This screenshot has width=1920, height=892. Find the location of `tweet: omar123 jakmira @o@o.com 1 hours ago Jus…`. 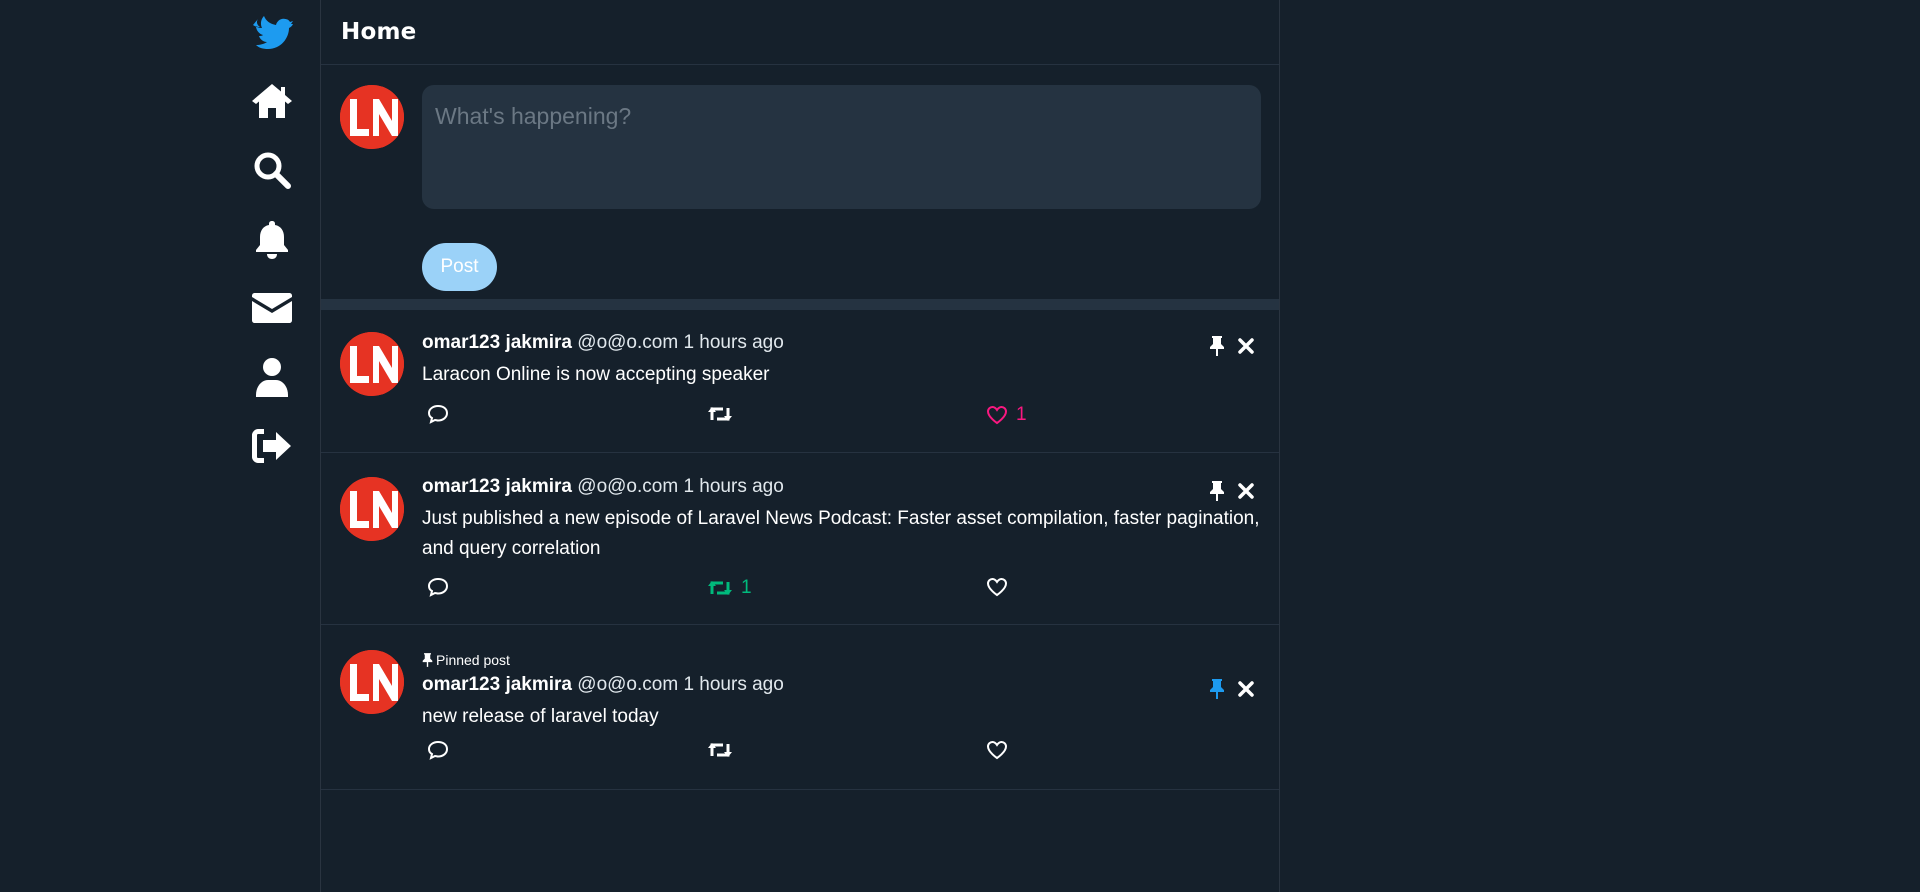

tweet: omar123 jakmira @o@o.com 1 hours ago Jus… is located at coordinates (800, 539).